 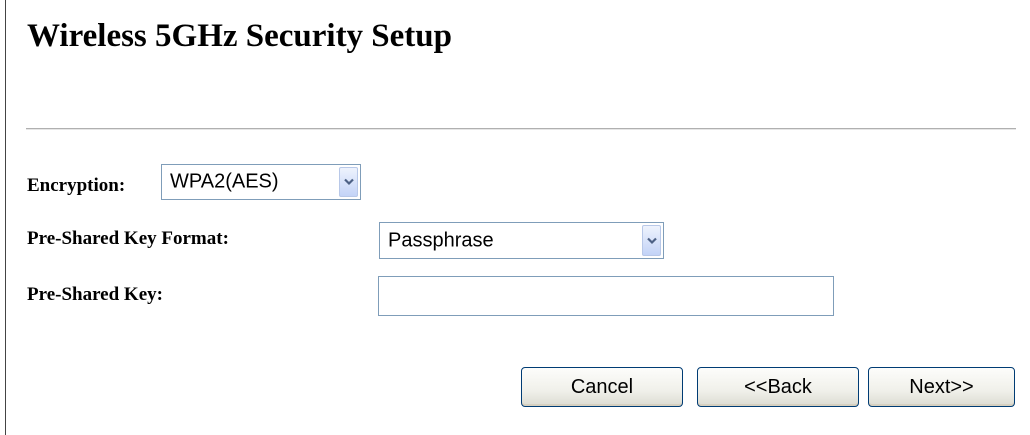 What do you see at coordinates (5, 217) in the screenshot?
I see `page-left-border` at bounding box center [5, 217].